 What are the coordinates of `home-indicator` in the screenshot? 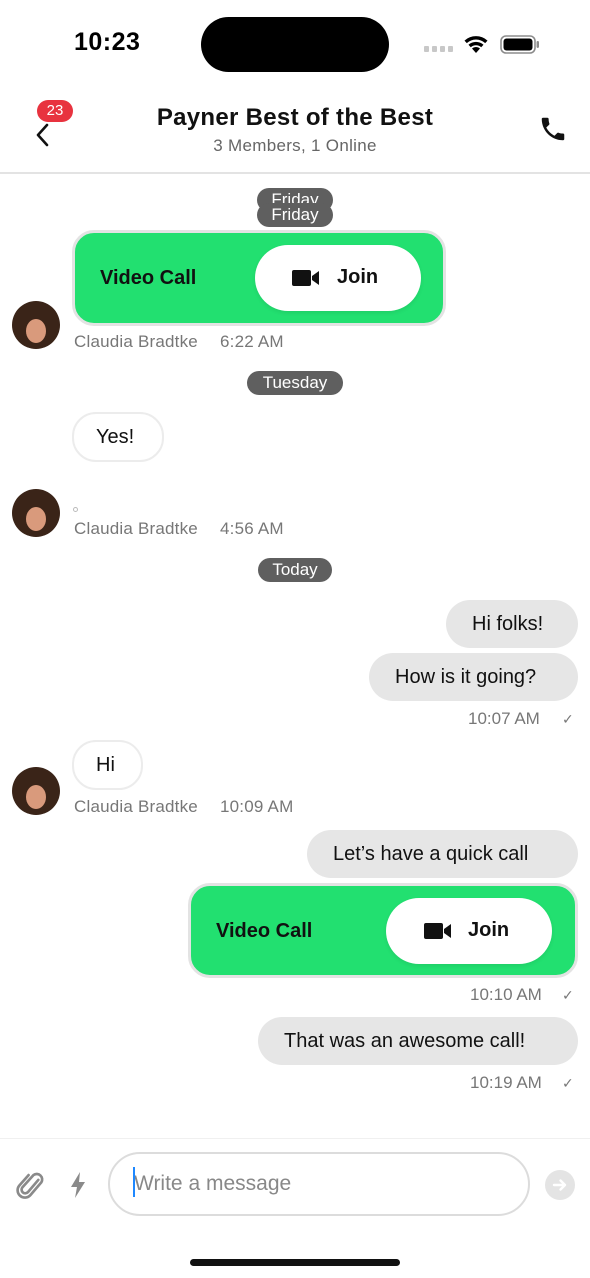 It's located at (295, 1262).